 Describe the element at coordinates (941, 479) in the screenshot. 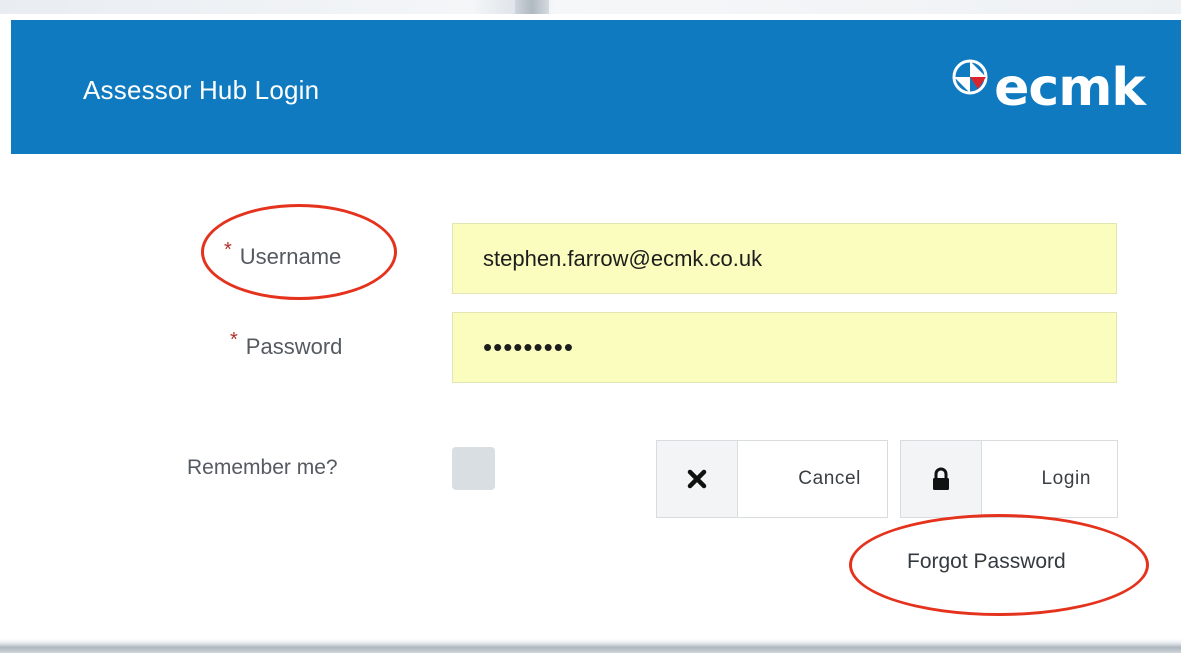

I see `lock-icon` at that location.